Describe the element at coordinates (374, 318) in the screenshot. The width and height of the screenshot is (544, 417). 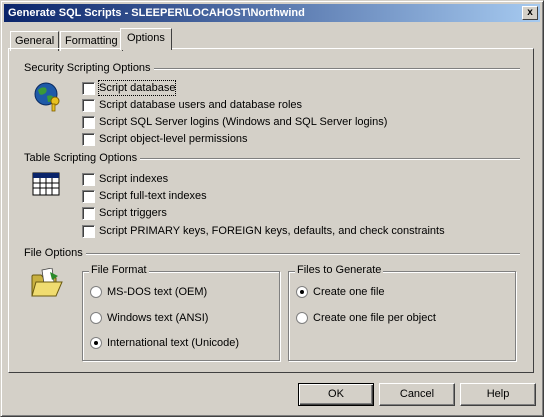
I see `option-label: Create one file per object` at that location.